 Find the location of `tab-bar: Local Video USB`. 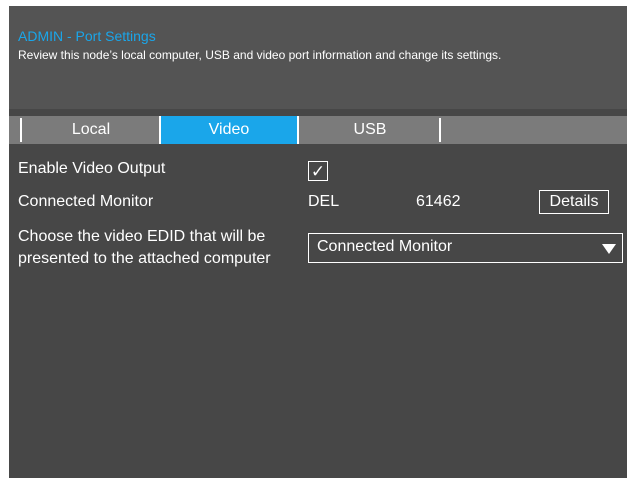

tab-bar: Local Video USB is located at coordinates (318, 130).